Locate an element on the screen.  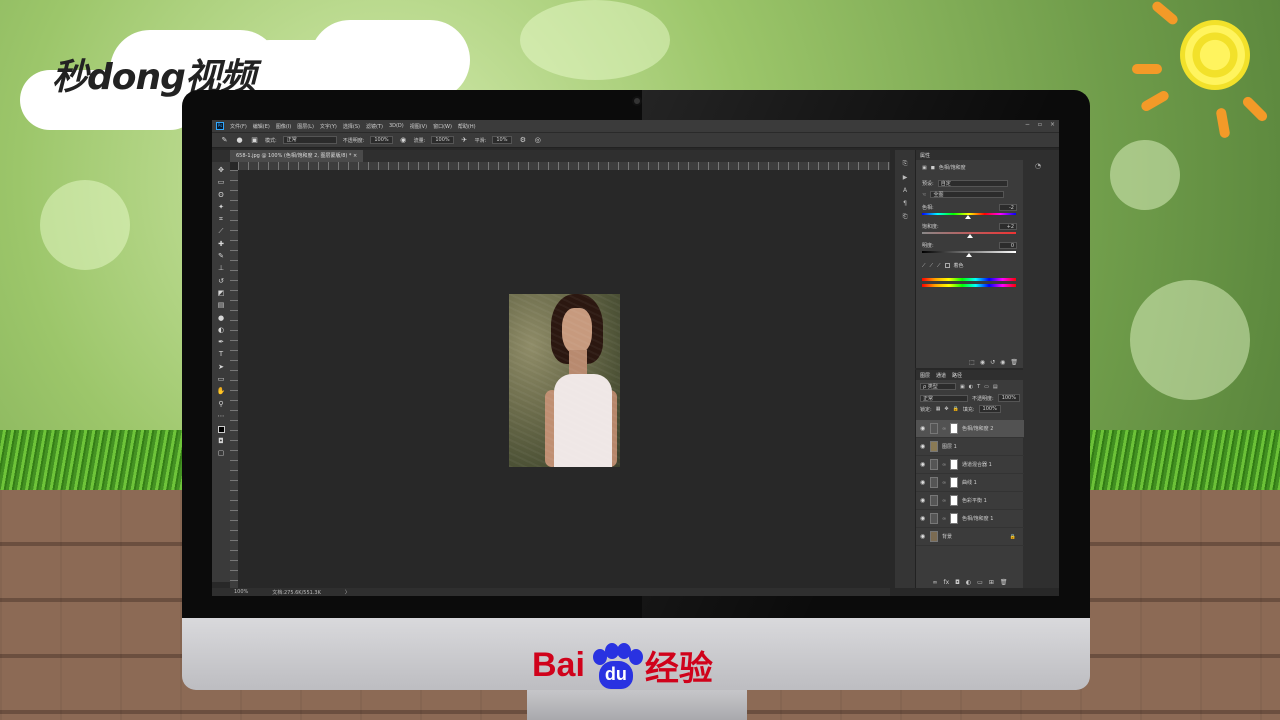
fill-field: 100% is located at coordinates (989, 409).